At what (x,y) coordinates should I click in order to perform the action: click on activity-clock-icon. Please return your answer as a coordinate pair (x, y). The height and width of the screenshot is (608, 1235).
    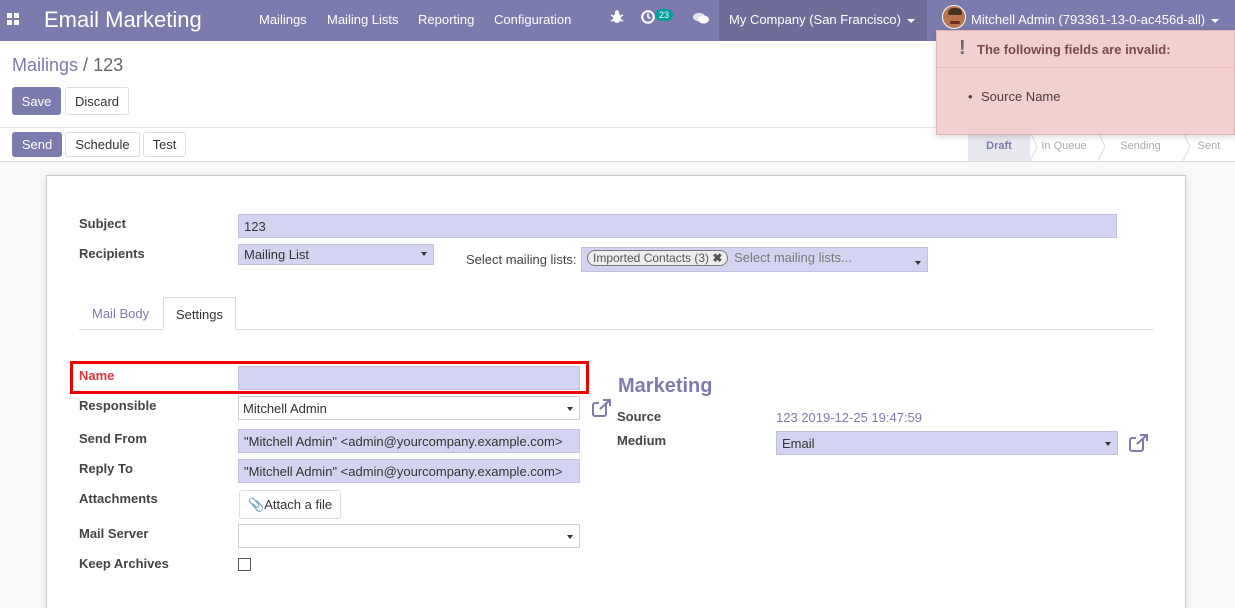
    Looking at the image, I should click on (648, 18).